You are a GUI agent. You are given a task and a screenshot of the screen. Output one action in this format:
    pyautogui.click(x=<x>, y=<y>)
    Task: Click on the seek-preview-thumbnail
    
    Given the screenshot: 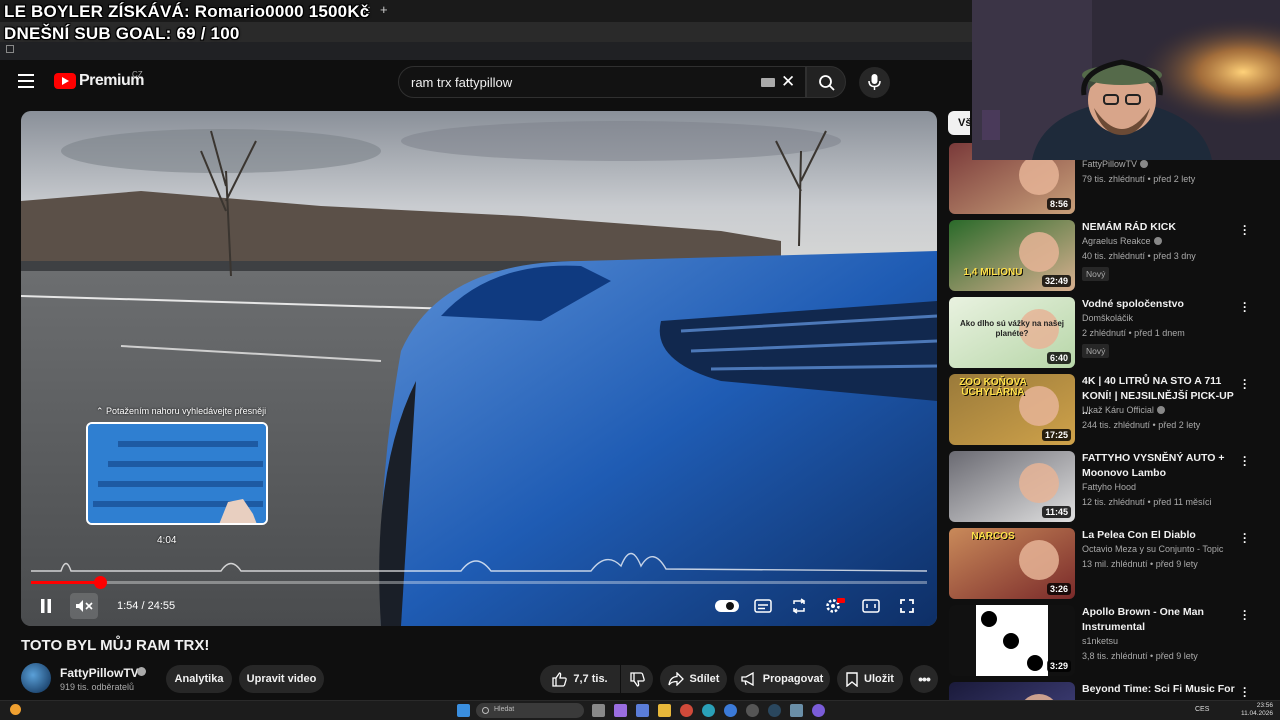 What is the action you would take?
    pyautogui.click(x=177, y=473)
    